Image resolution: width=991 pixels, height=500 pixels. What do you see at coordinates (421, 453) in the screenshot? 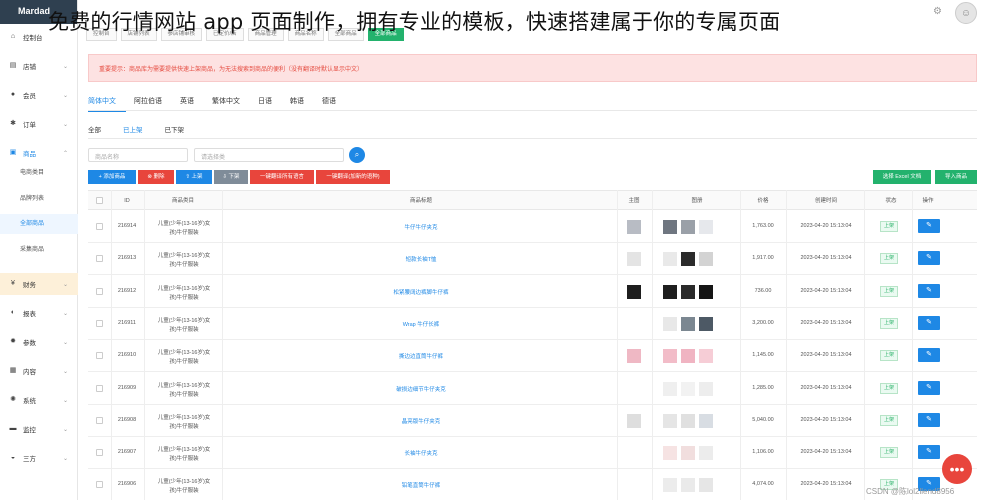
I see `product-title-link: 长袖牛仔夹克` at bounding box center [421, 453].